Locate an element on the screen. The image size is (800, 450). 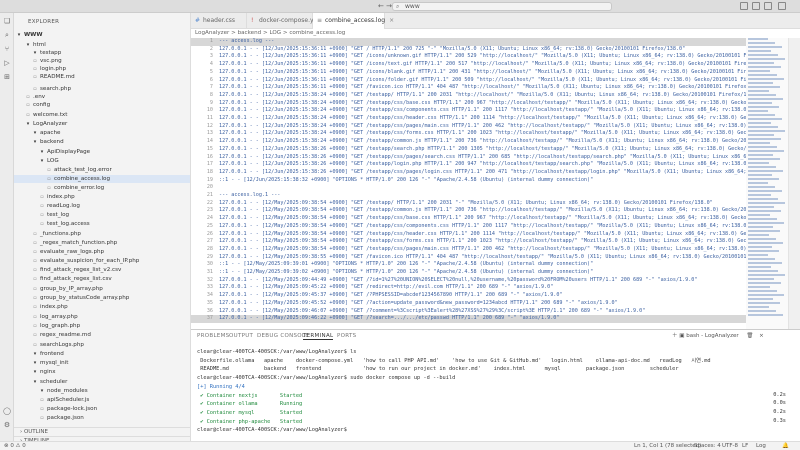
tab-problems: PROBLEMS is located at coordinates (213, 336).